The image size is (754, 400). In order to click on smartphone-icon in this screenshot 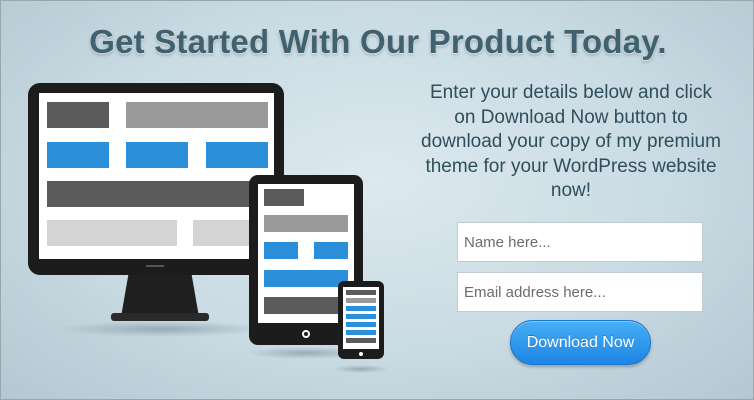, I will do `click(361, 327)`.